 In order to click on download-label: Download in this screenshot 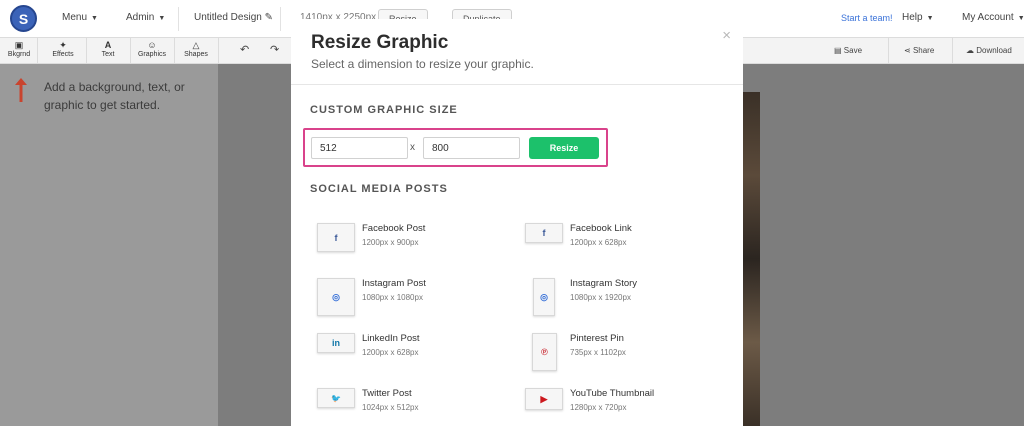, I will do `click(994, 50)`.